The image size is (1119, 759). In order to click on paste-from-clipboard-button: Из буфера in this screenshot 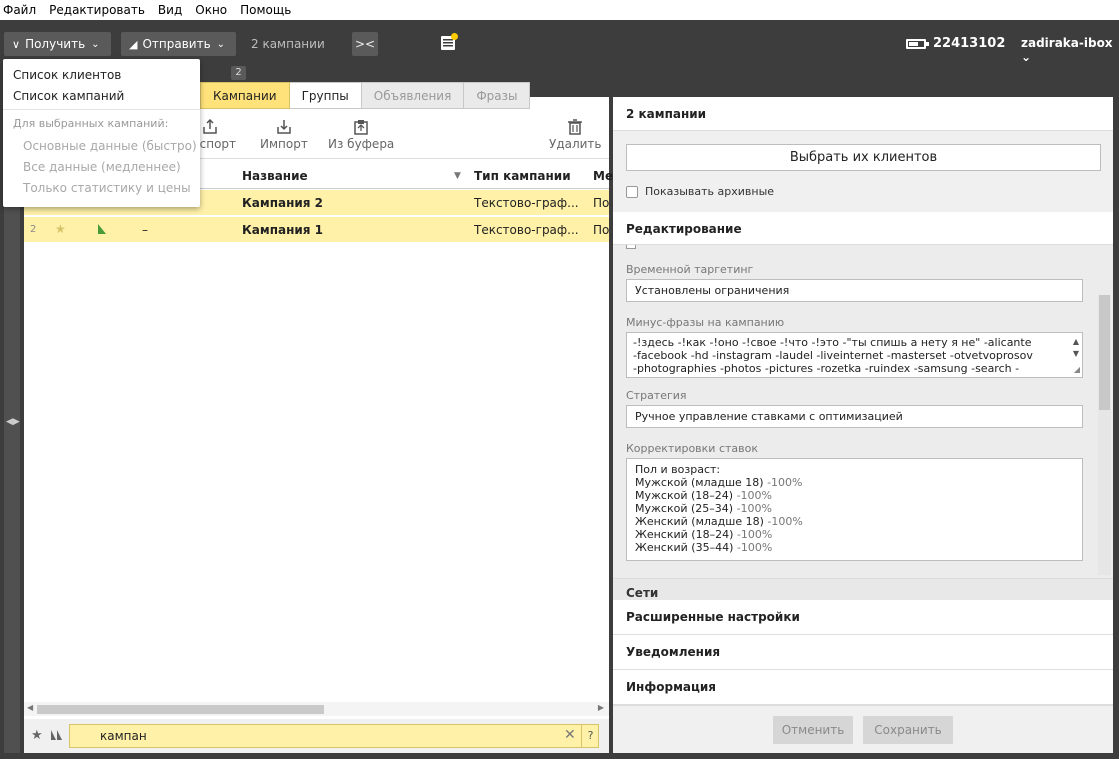, I will do `click(361, 135)`.